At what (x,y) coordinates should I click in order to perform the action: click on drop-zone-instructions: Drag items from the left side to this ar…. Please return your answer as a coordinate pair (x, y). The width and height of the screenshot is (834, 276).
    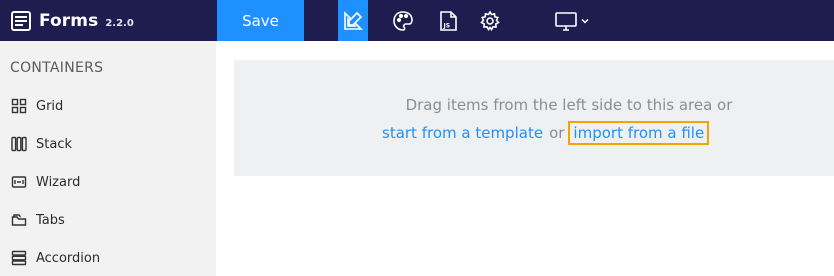
    Looking at the image, I should click on (569, 105).